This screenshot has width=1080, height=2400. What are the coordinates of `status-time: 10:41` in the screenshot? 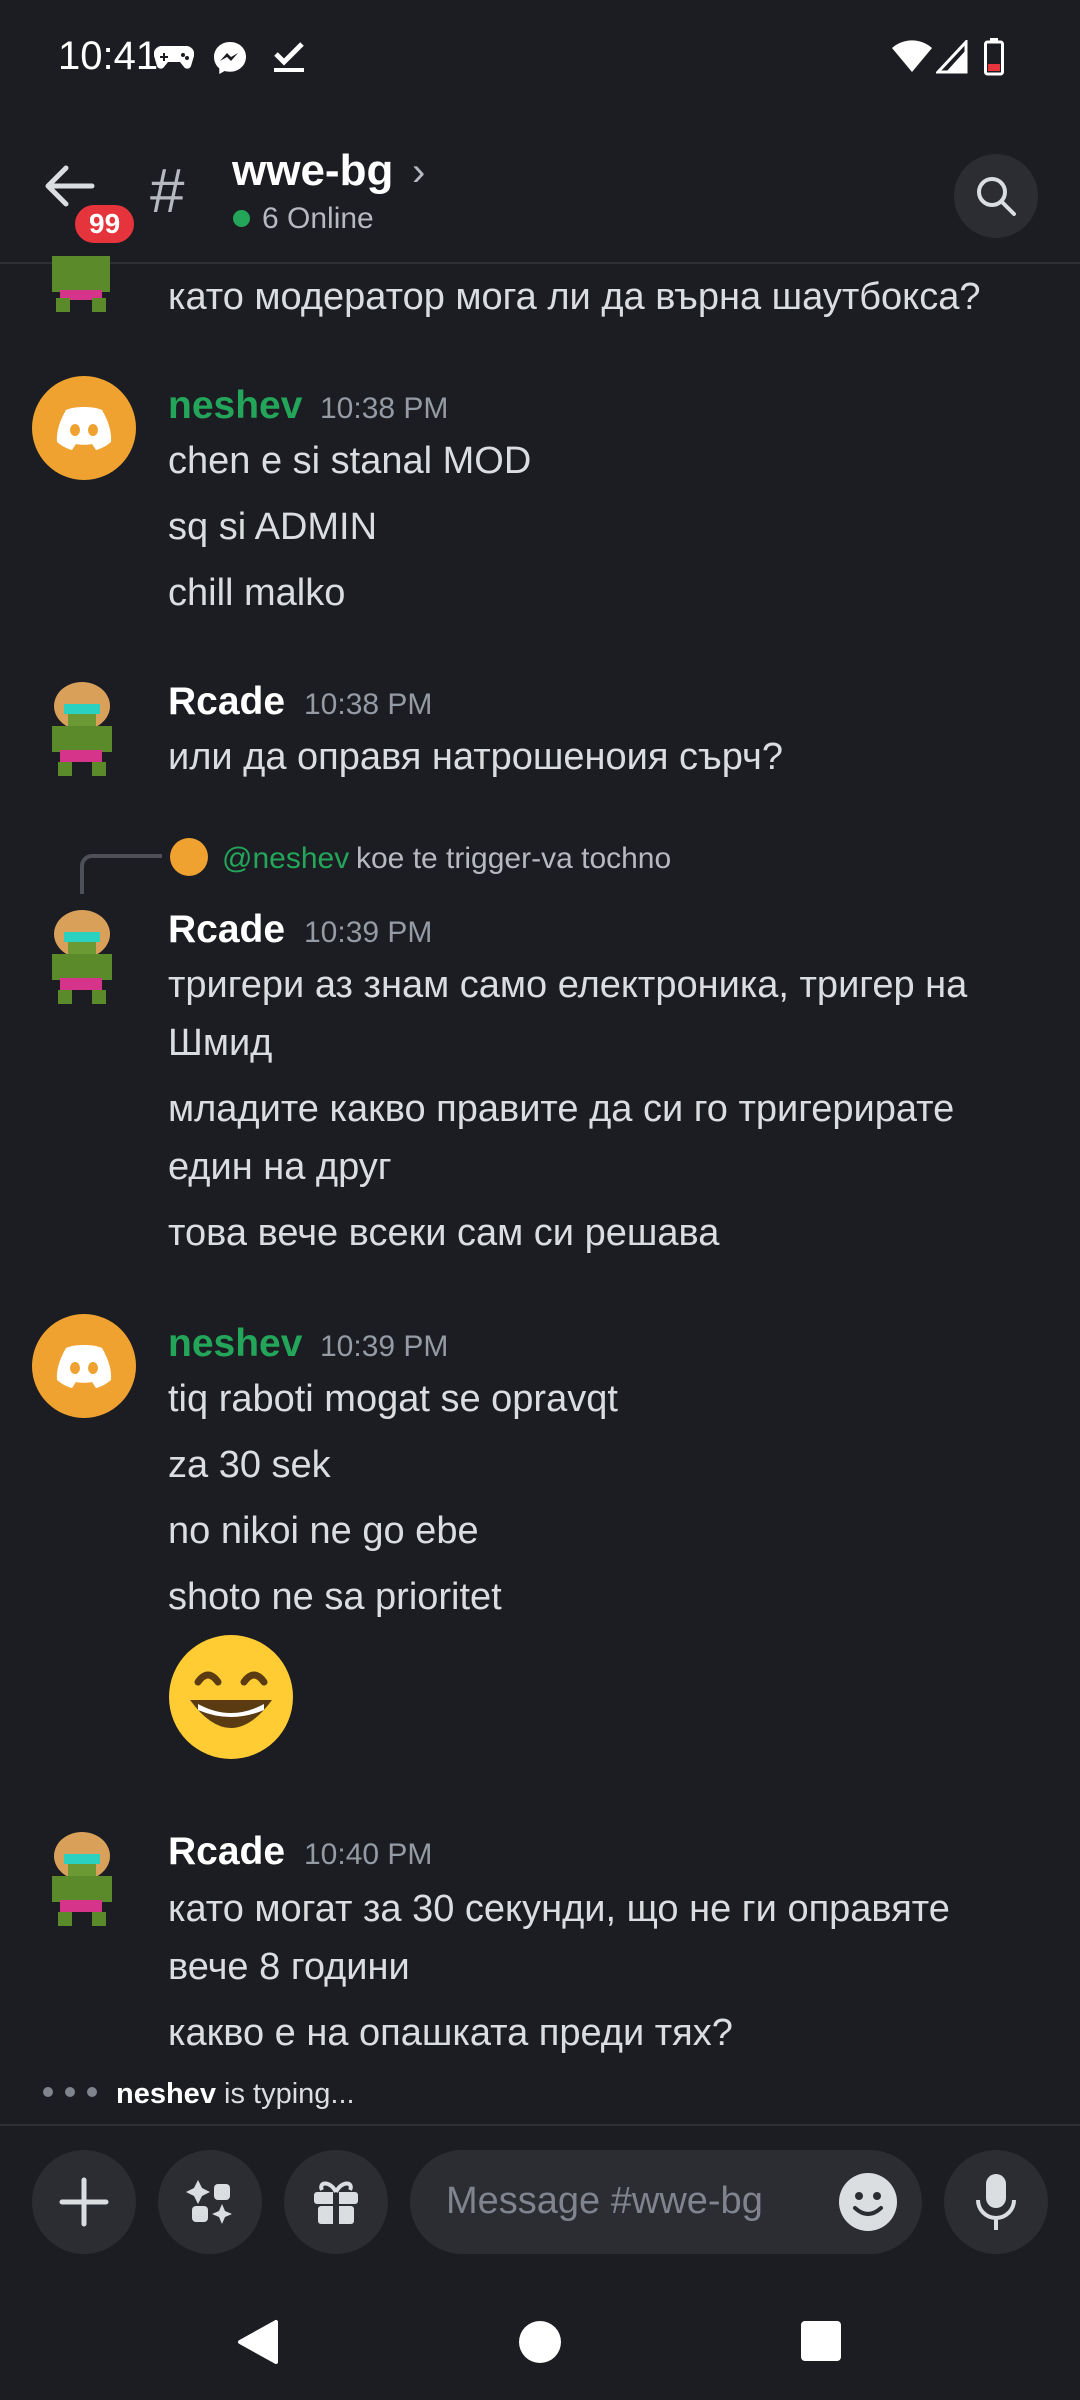 It's located at (108, 56).